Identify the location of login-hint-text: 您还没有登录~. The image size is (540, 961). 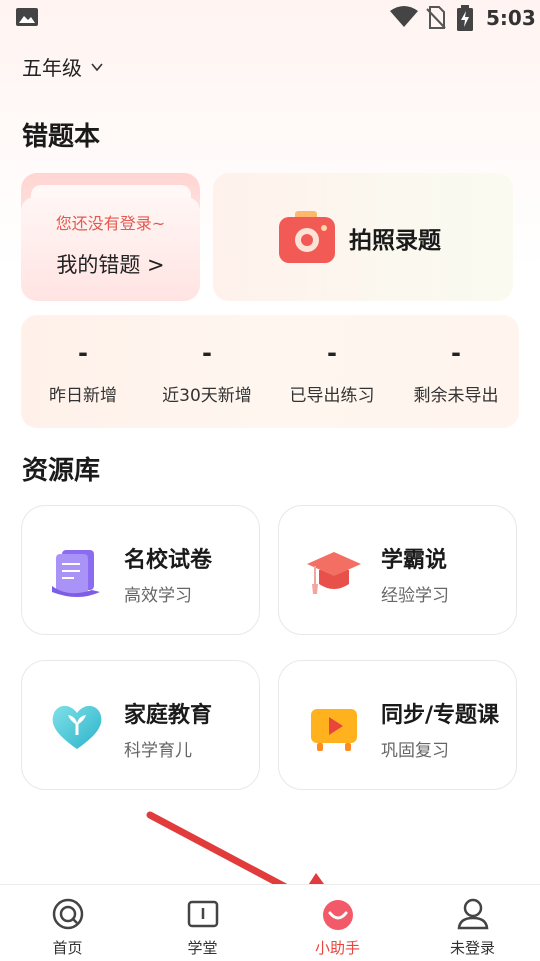
(110, 223).